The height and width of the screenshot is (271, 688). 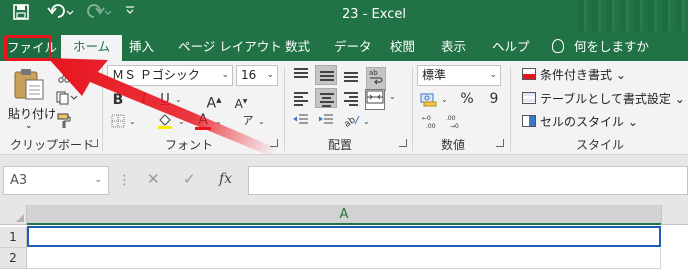 What do you see at coordinates (376, 79) in the screenshot?
I see `wrap-text-button: ab` at bounding box center [376, 79].